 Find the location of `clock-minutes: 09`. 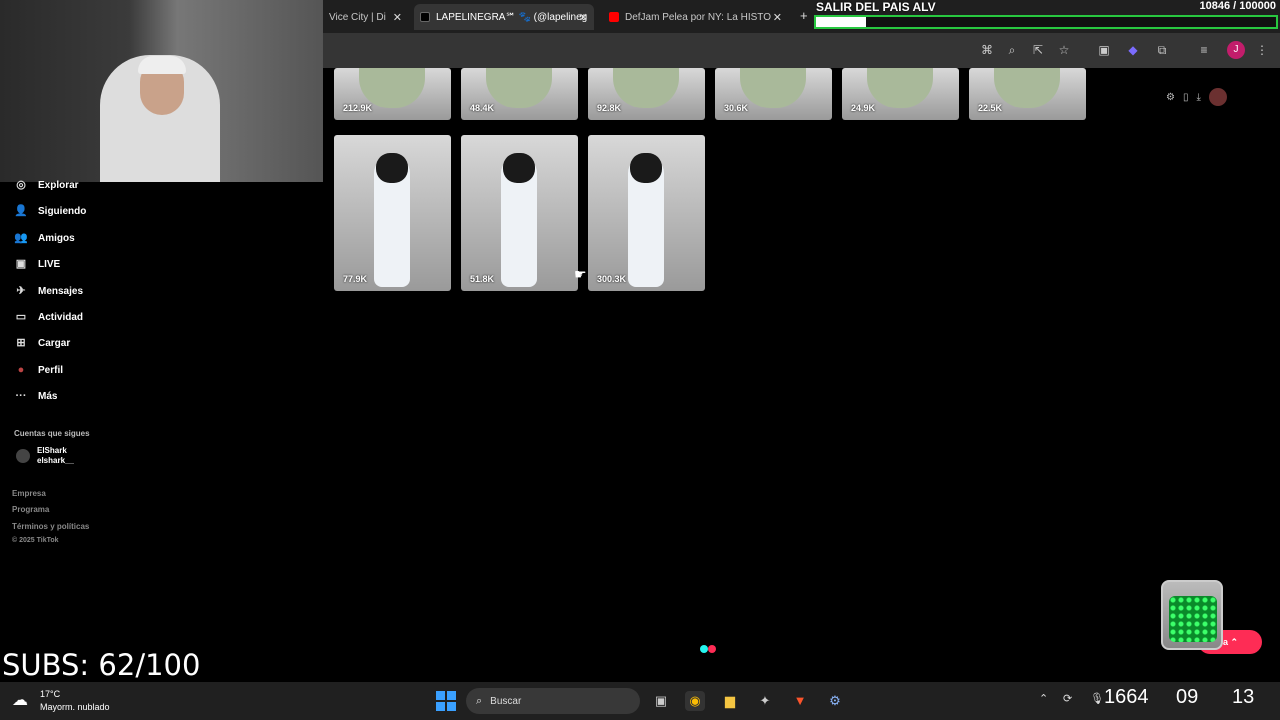

clock-minutes: 09 is located at coordinates (1187, 697).